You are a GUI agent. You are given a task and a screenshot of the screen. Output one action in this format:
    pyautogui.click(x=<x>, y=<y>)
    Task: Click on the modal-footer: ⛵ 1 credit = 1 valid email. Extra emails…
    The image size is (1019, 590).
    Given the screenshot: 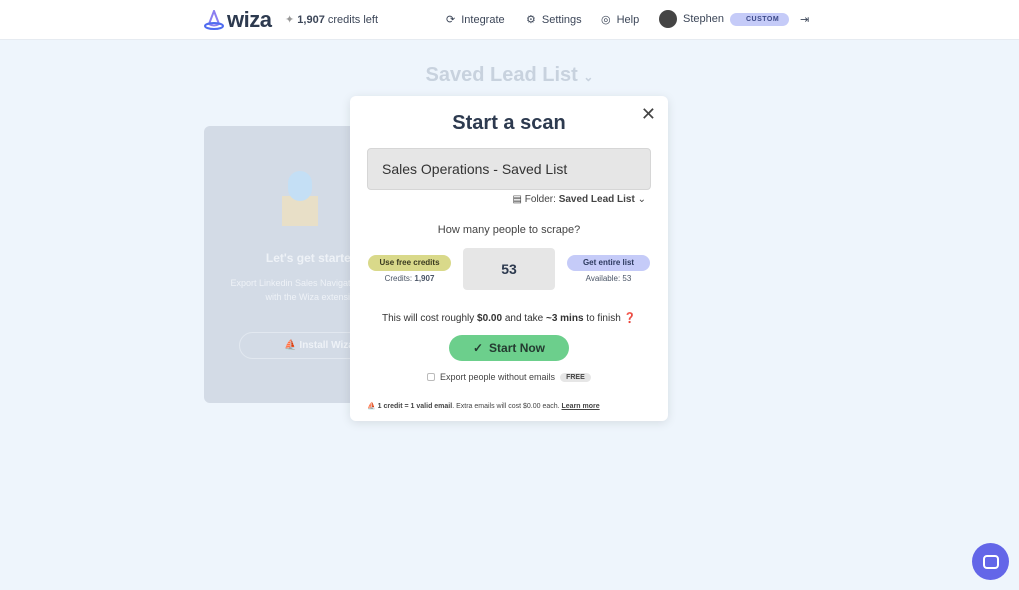 What is the action you would take?
    pyautogui.click(x=483, y=406)
    